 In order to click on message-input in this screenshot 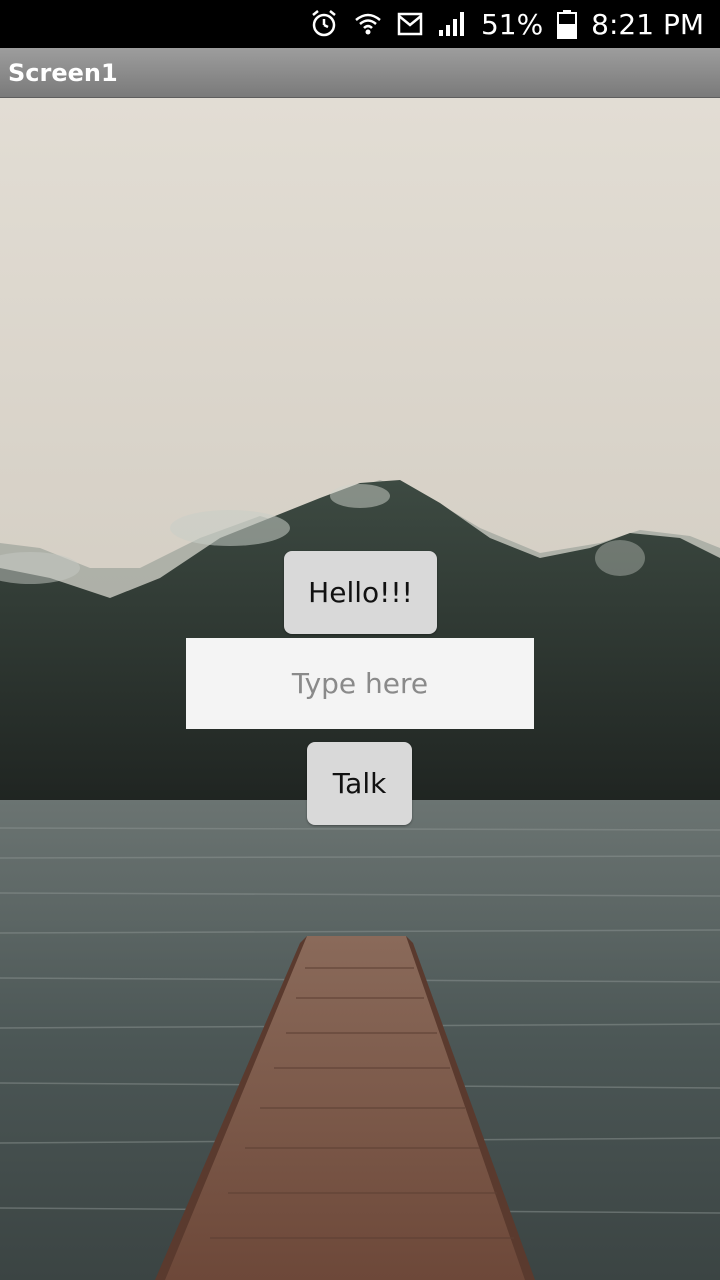, I will do `click(360, 683)`.